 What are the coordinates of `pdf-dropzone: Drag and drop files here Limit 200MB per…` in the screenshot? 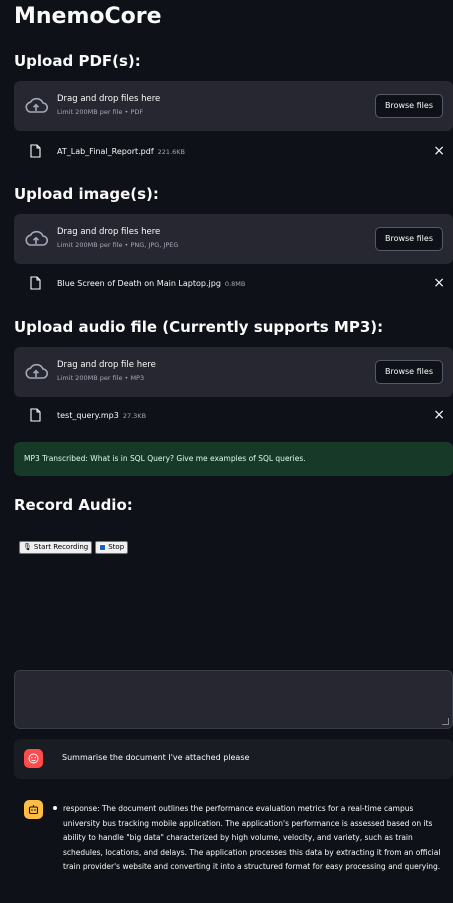 It's located at (233, 106).